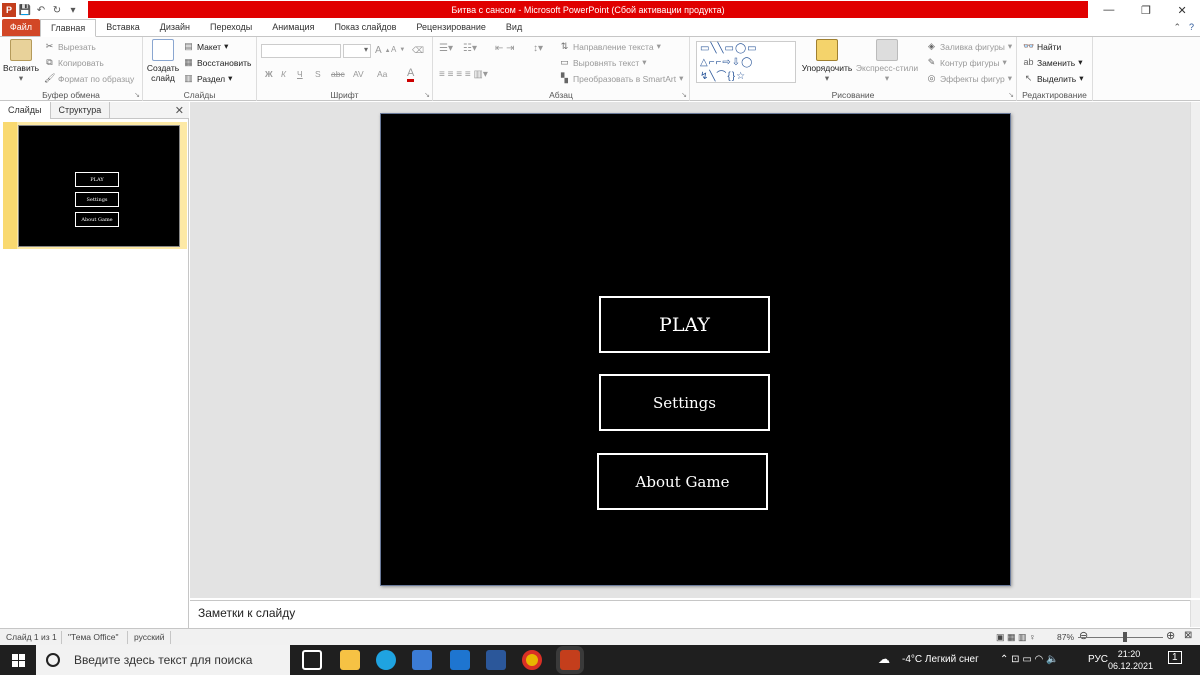 The height and width of the screenshot is (675, 1200). I want to click on char-spacing-button: AV, so click(358, 74).